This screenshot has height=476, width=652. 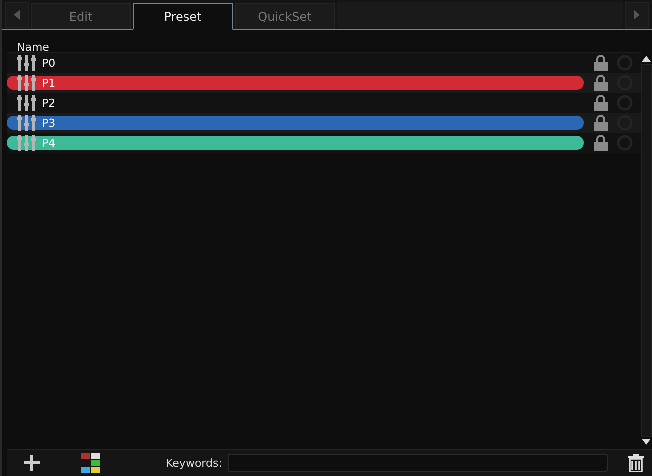 What do you see at coordinates (183, 16) in the screenshot?
I see `tab: Preset` at bounding box center [183, 16].